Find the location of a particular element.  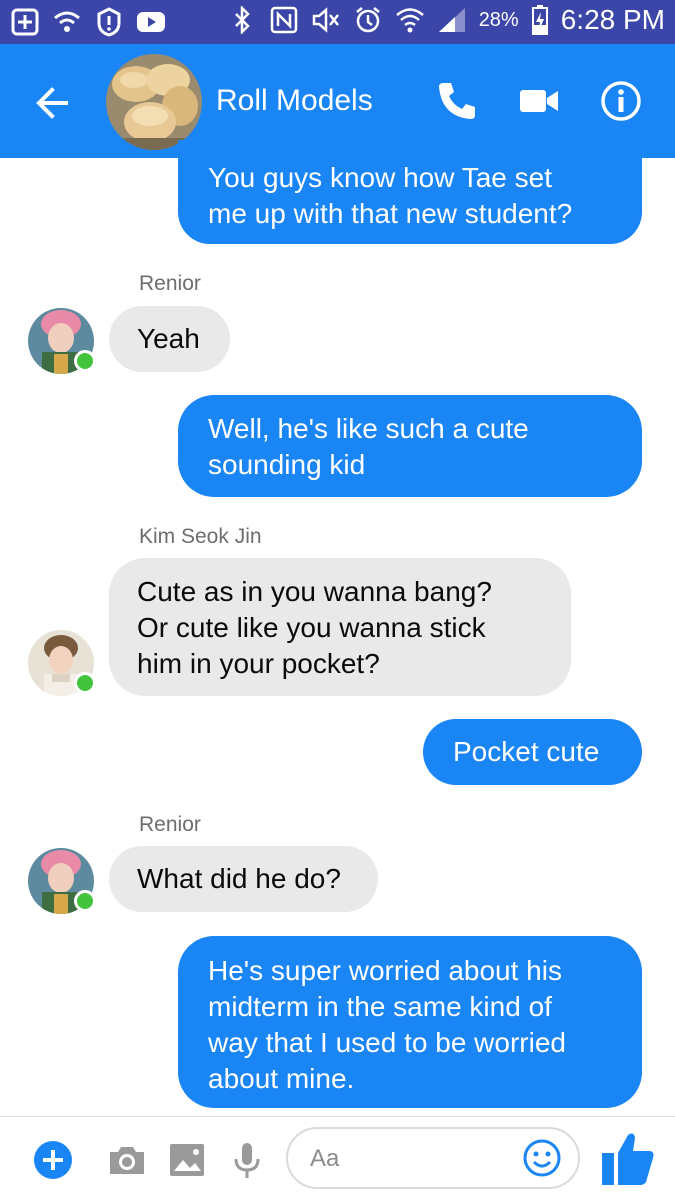

bluetooth-icon is located at coordinates (242, 20).